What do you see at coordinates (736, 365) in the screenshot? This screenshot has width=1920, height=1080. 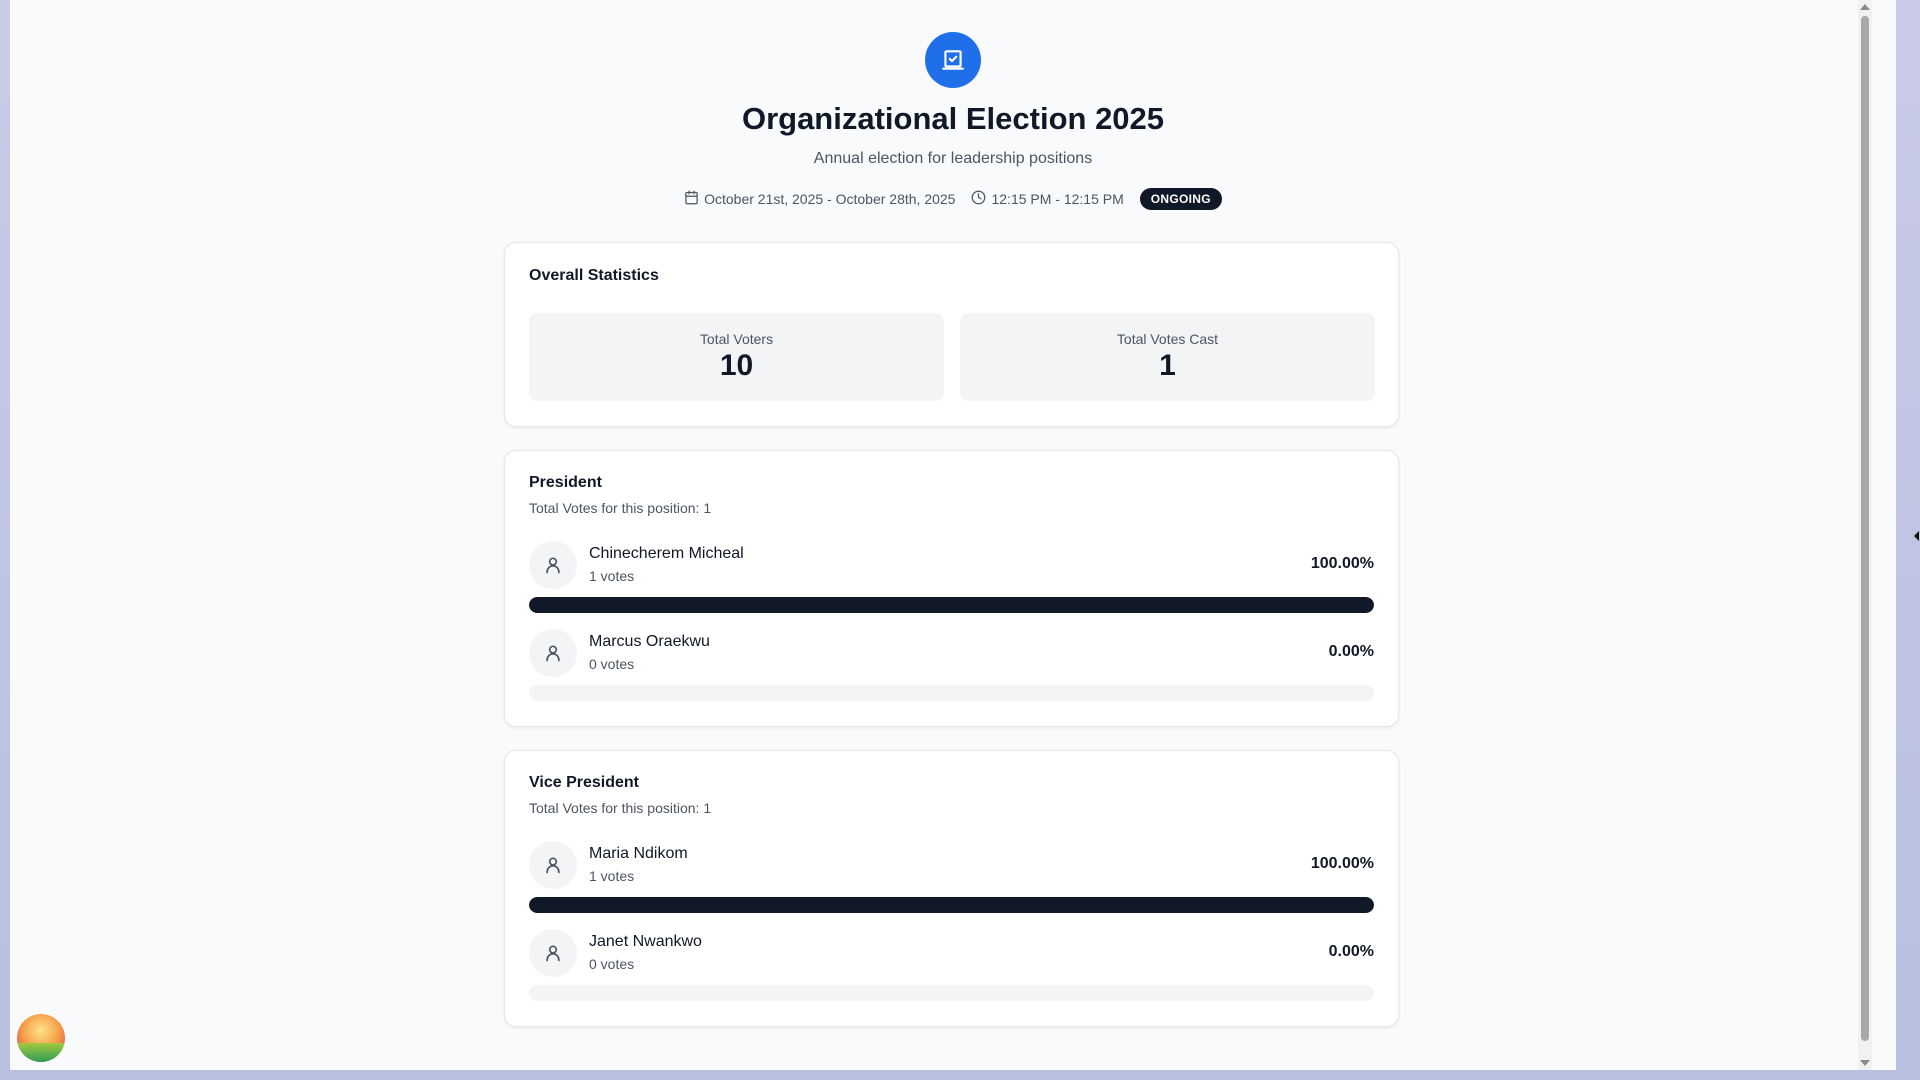 I see `total-voters-value: 10` at bounding box center [736, 365].